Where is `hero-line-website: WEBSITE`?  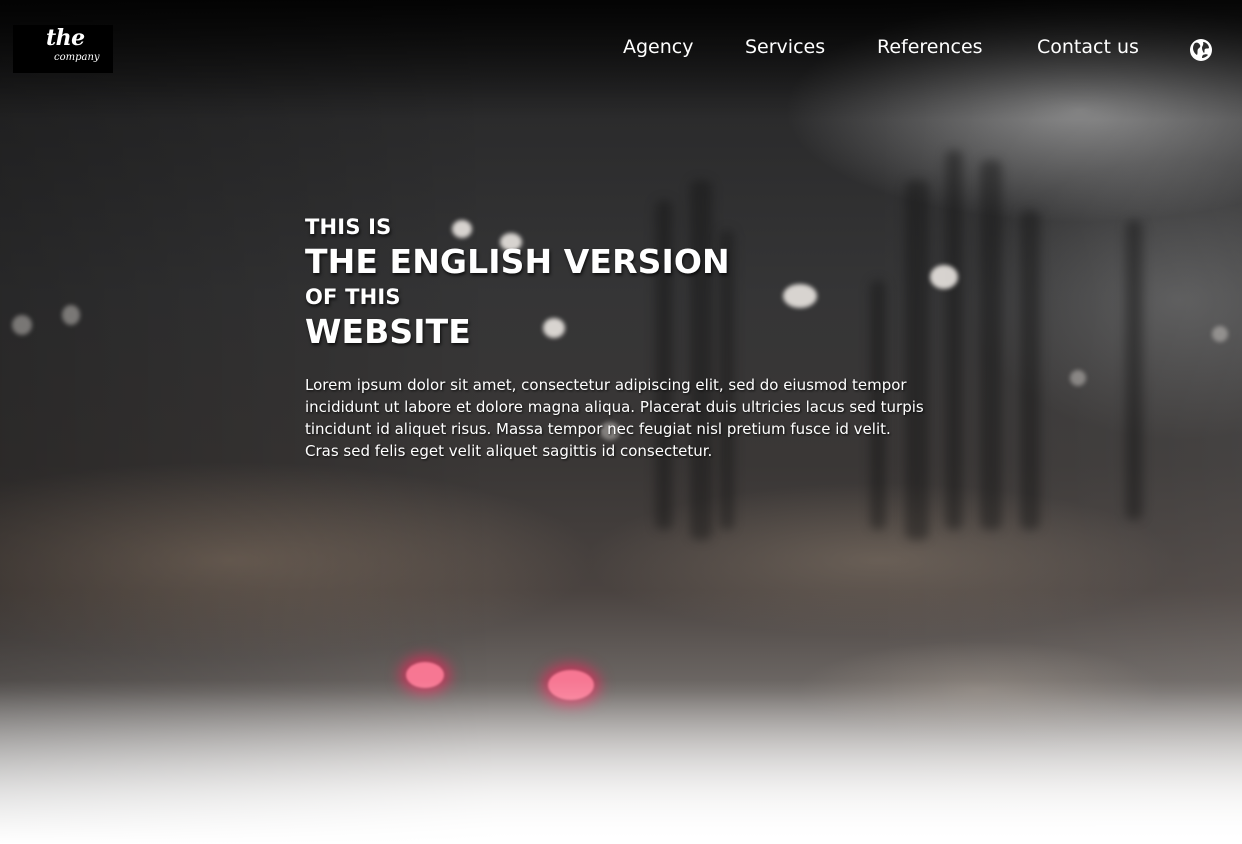
hero-line-website: WEBSITE is located at coordinates (388, 331).